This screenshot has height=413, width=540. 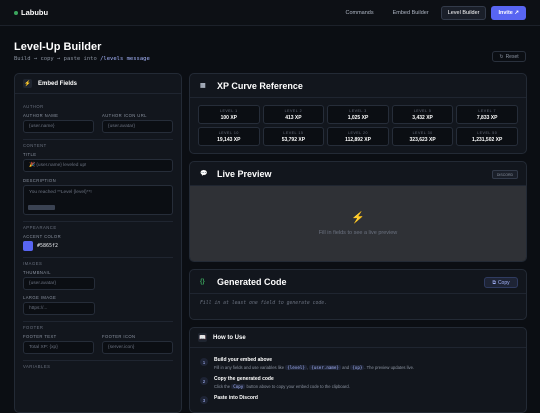 I want to click on xp-level-value: 413 XP, so click(x=293, y=117).